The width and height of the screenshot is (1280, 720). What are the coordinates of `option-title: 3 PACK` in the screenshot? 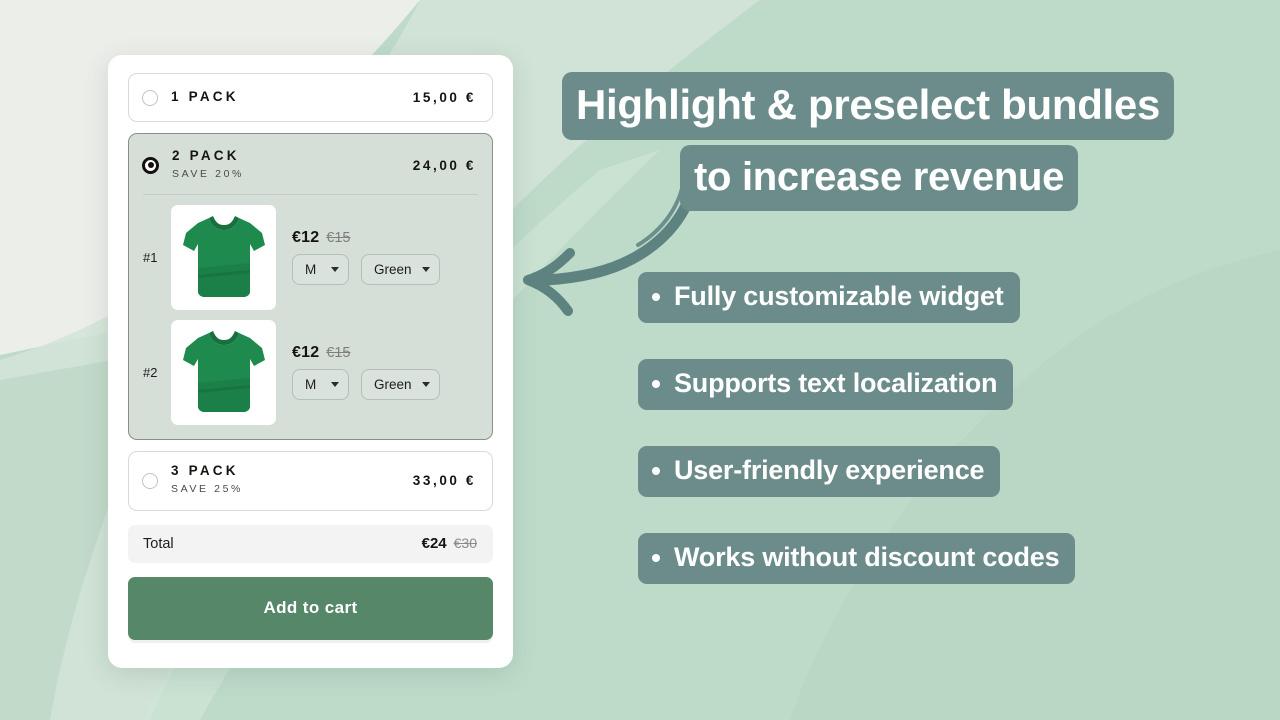 It's located at (205, 471).